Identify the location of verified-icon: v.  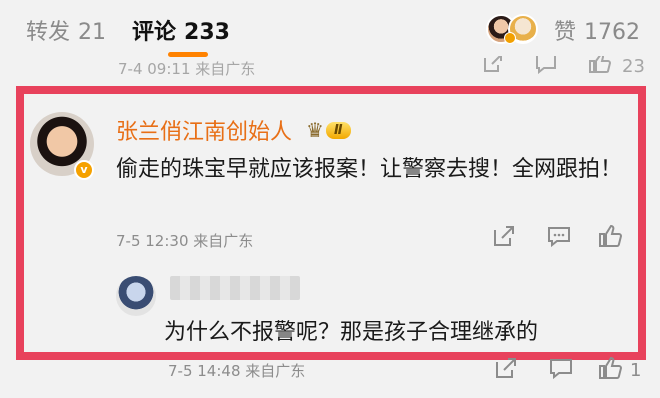
(84, 170).